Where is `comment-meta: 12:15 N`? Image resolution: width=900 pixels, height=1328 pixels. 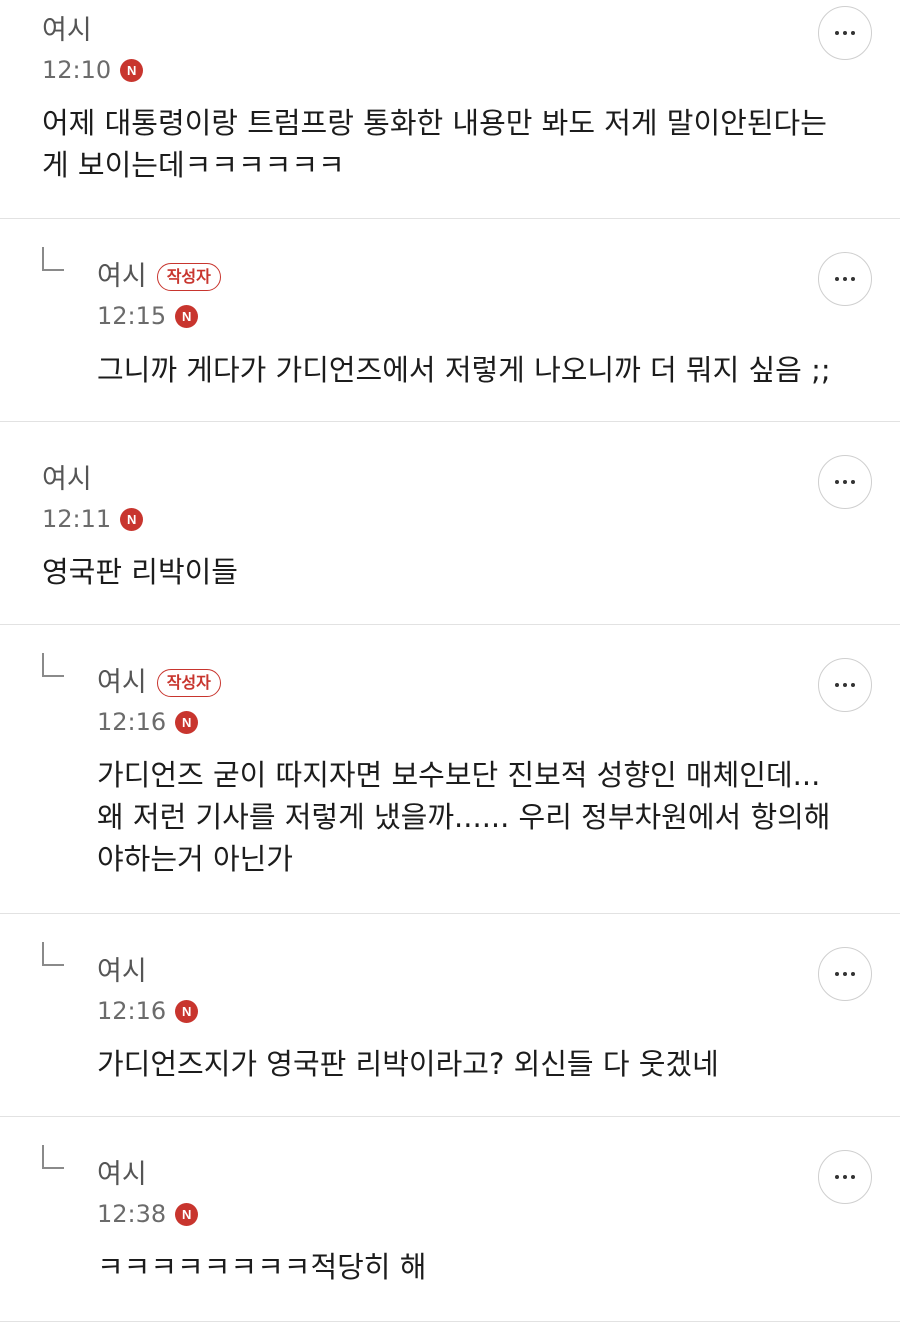
comment-meta: 12:15 N is located at coordinates (148, 316).